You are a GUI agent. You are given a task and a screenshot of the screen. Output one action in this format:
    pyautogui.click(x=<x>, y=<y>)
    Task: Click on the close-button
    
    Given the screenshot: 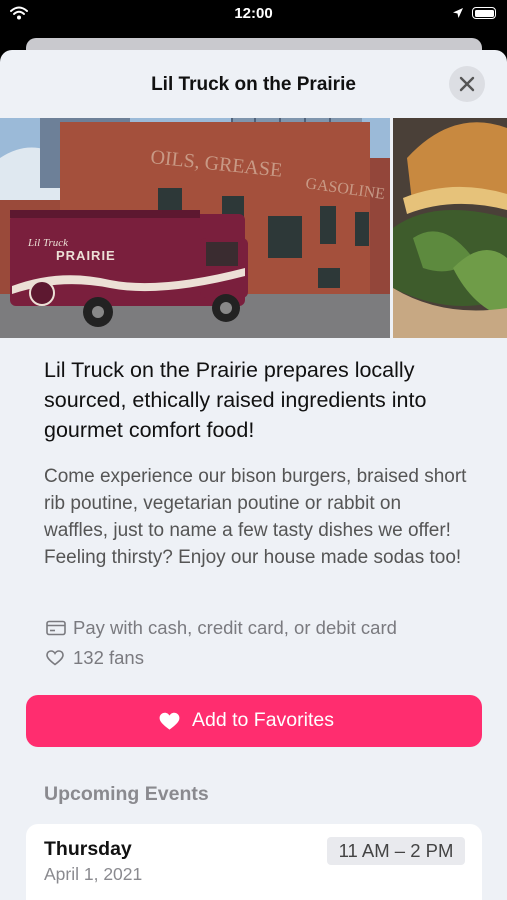 What is the action you would take?
    pyautogui.click(x=467, y=84)
    